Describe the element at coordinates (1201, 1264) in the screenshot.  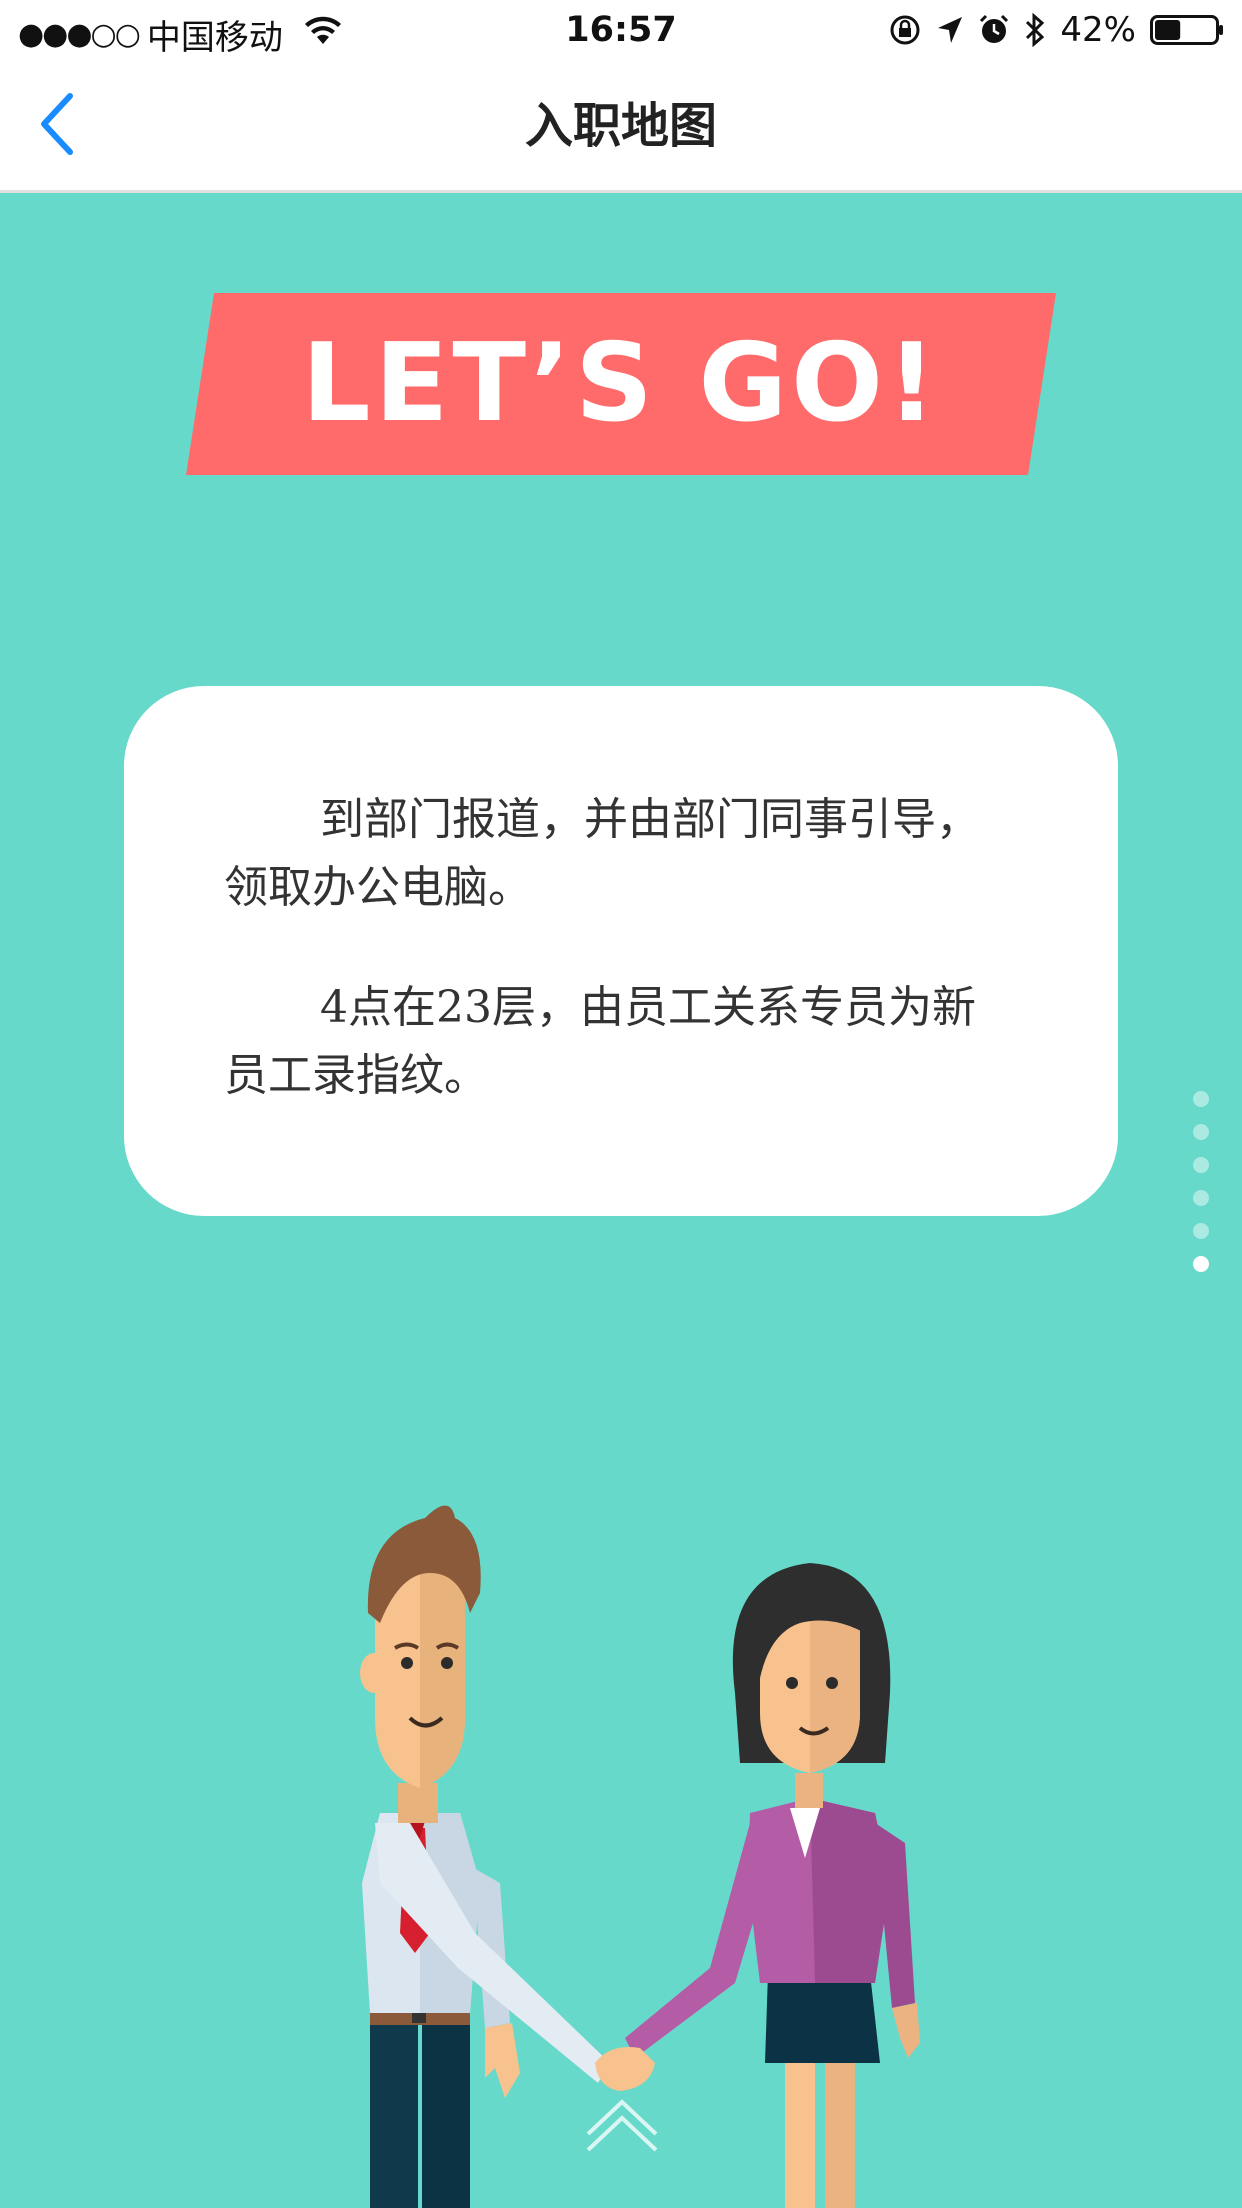
I see `page-dot-active` at that location.